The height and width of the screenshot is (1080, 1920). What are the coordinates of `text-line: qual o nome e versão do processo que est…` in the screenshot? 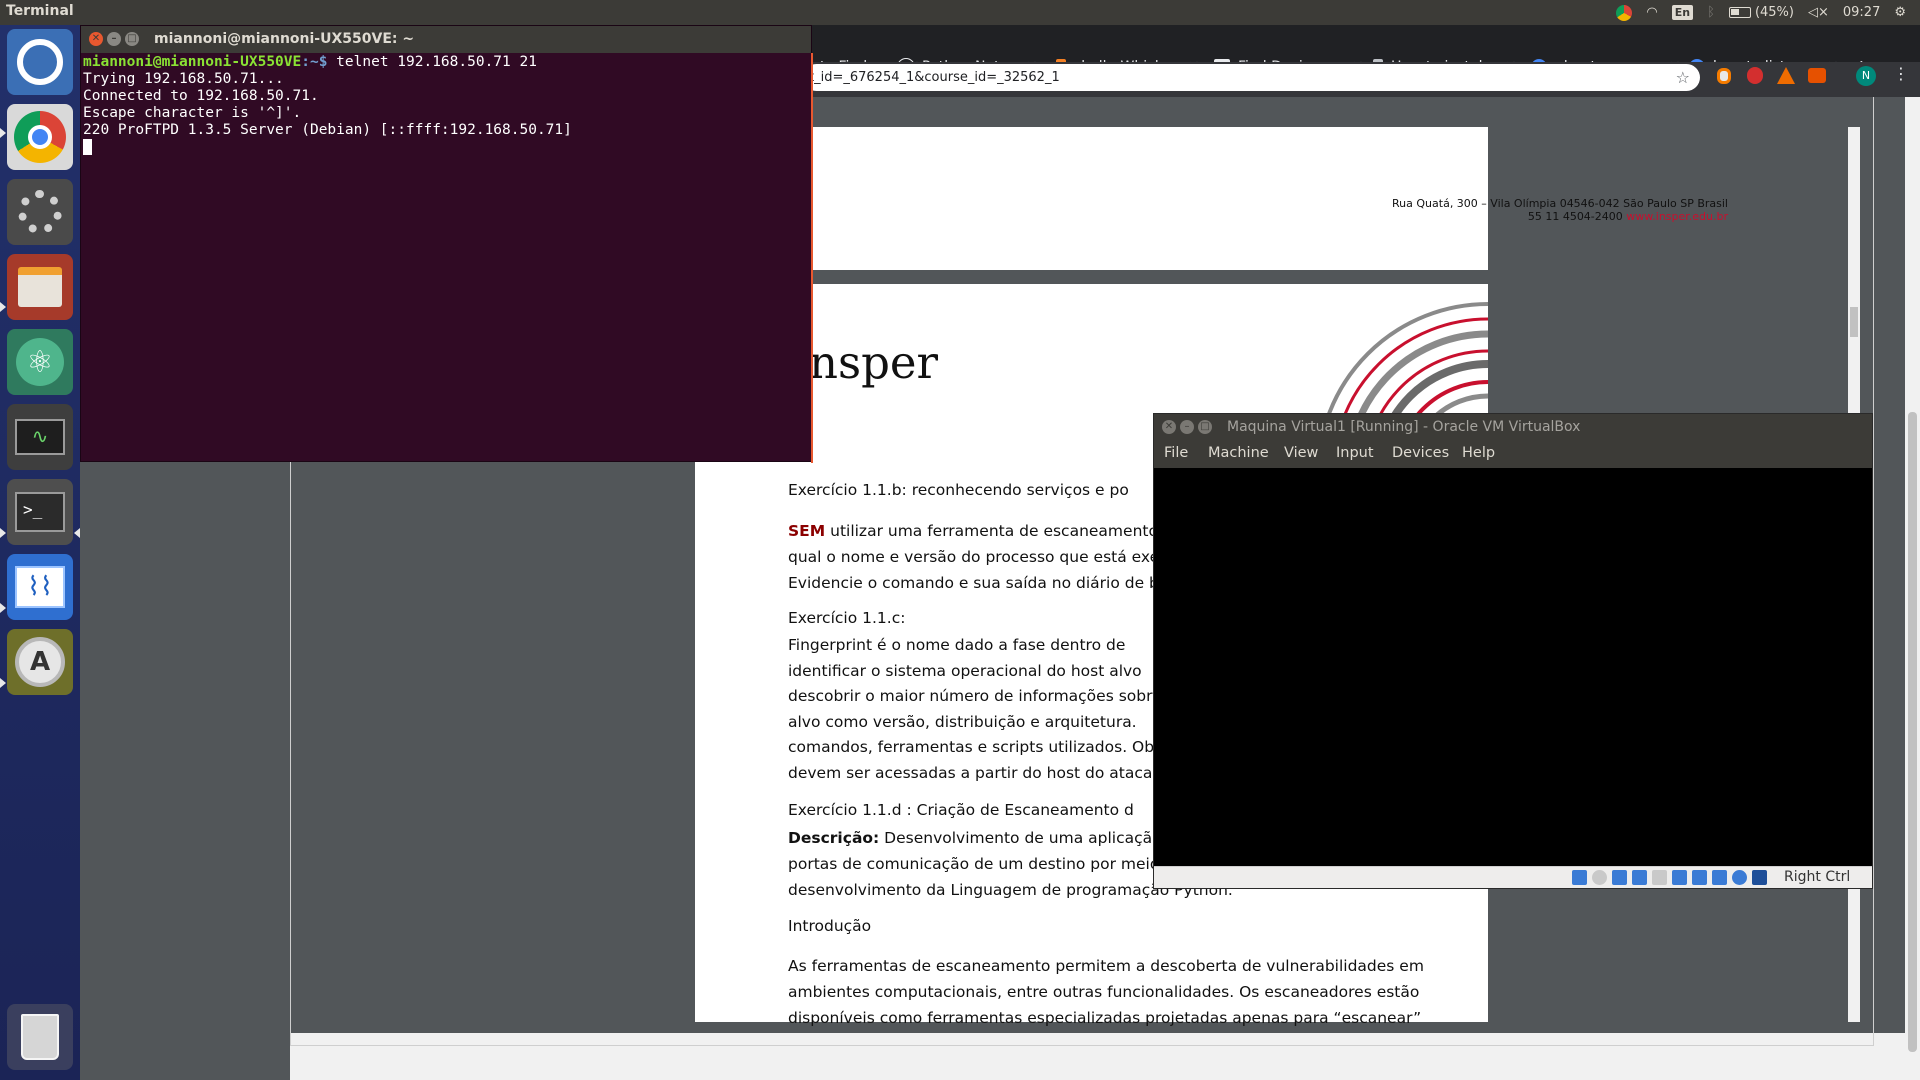 It's located at (983, 557).